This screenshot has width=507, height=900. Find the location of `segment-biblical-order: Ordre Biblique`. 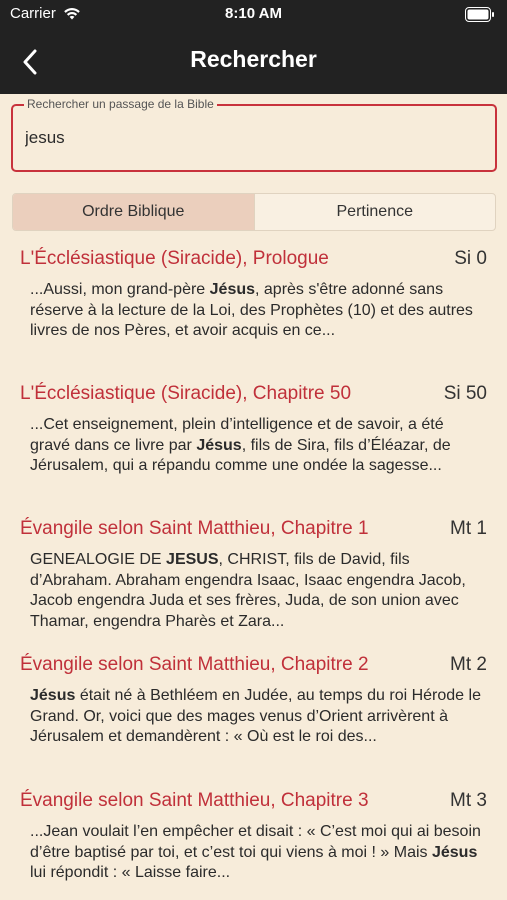

segment-biblical-order: Ordre Biblique is located at coordinates (133, 212).